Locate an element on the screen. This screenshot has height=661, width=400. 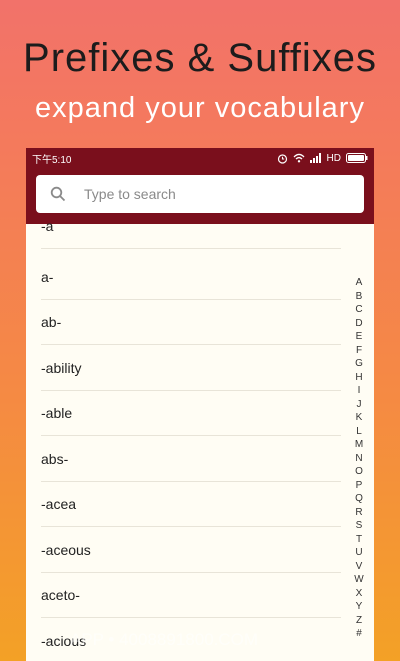
list-item: abs- is located at coordinates (191, 459).